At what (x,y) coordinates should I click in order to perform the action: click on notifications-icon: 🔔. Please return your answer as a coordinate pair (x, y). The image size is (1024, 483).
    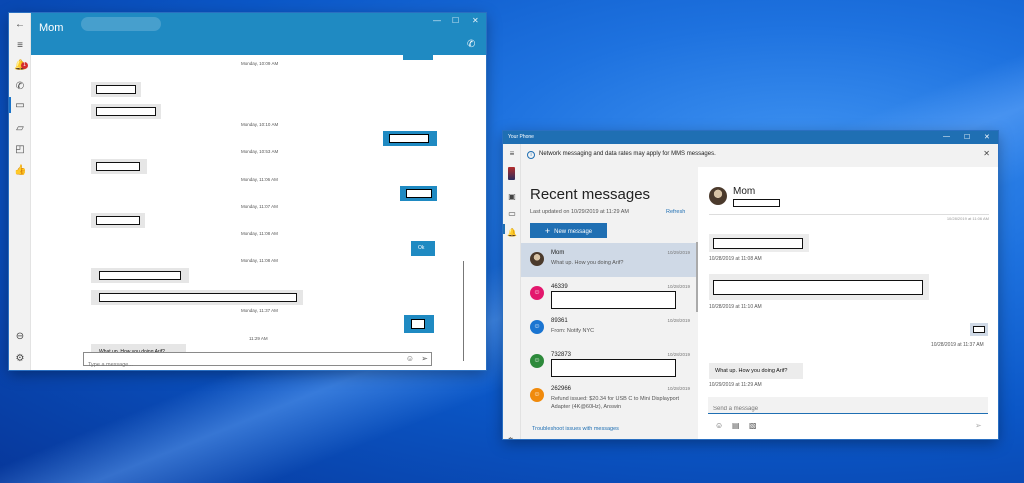
    Looking at the image, I should click on (512, 233).